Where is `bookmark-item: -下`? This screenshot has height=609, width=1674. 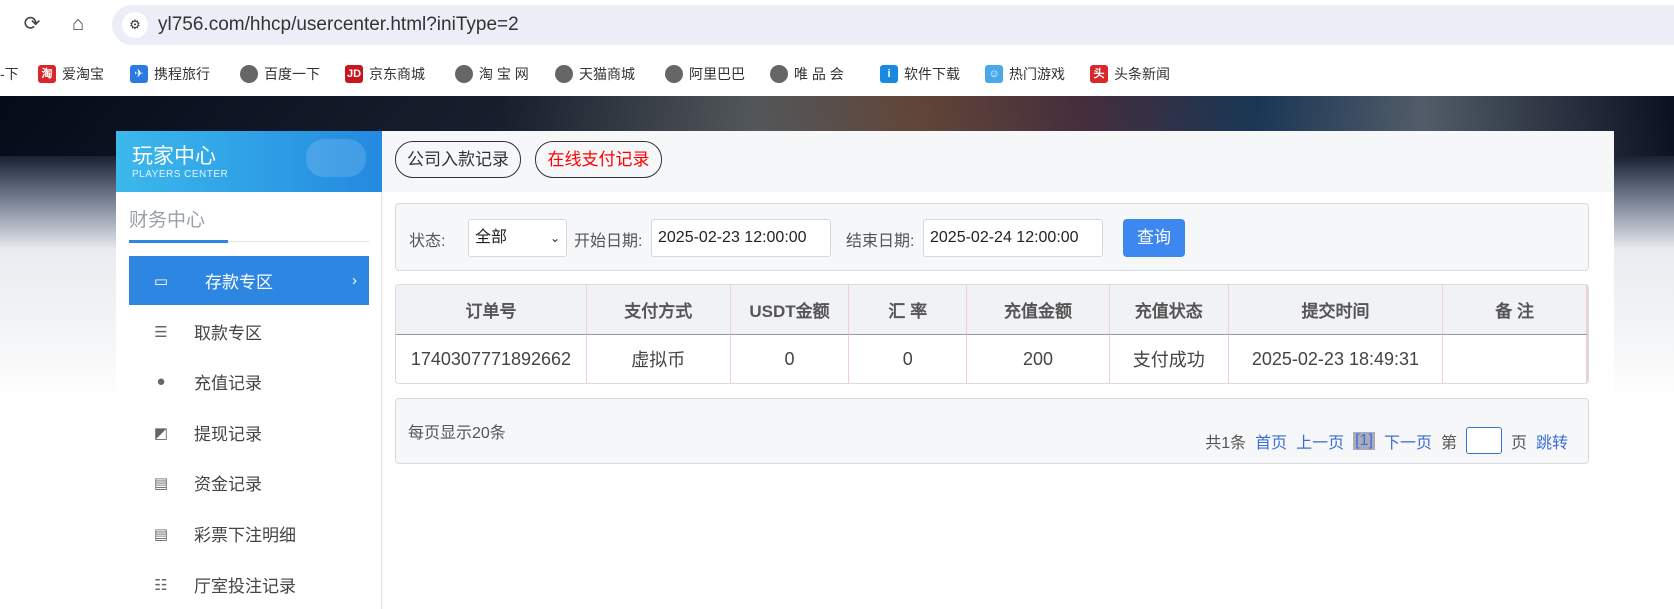 bookmark-item: -下 is located at coordinates (9, 74).